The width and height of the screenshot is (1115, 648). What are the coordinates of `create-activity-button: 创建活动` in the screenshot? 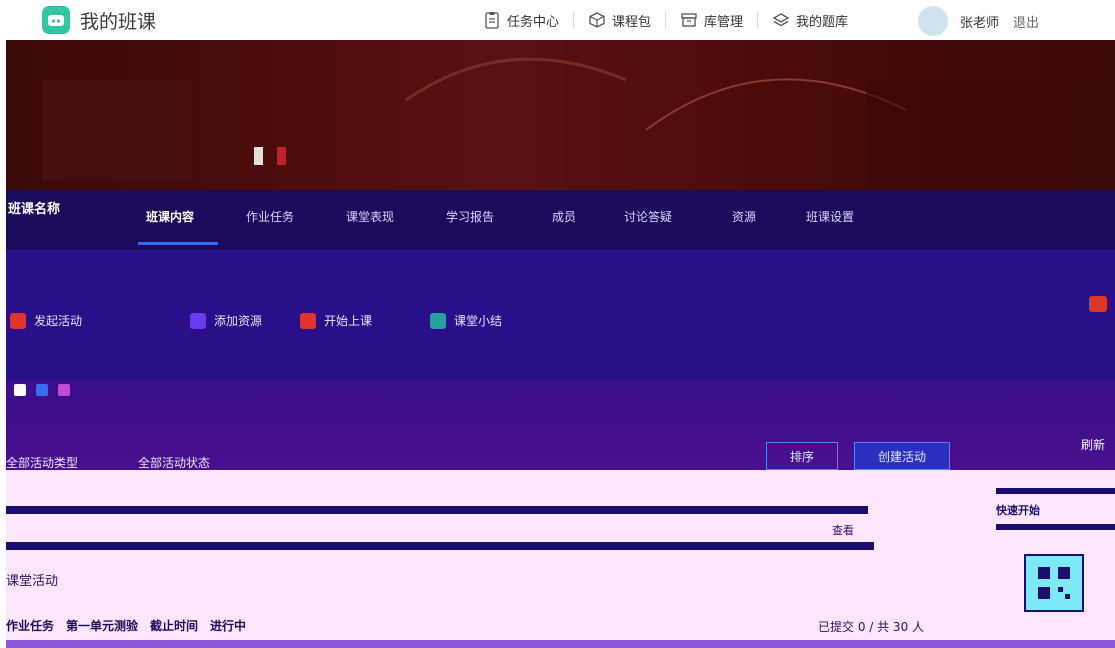 It's located at (902, 456).